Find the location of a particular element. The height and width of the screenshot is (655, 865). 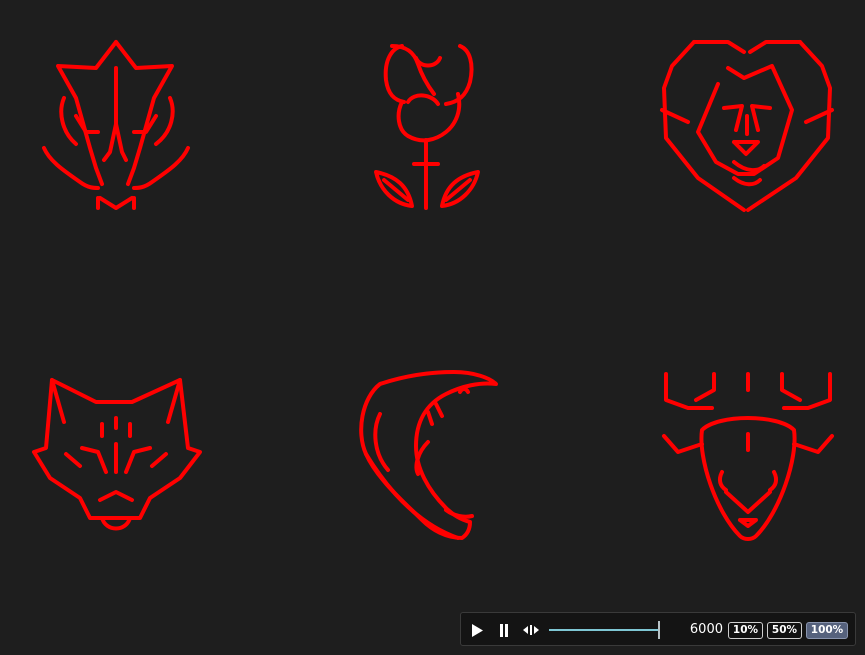

speed-button-50: 50% is located at coordinates (784, 630).